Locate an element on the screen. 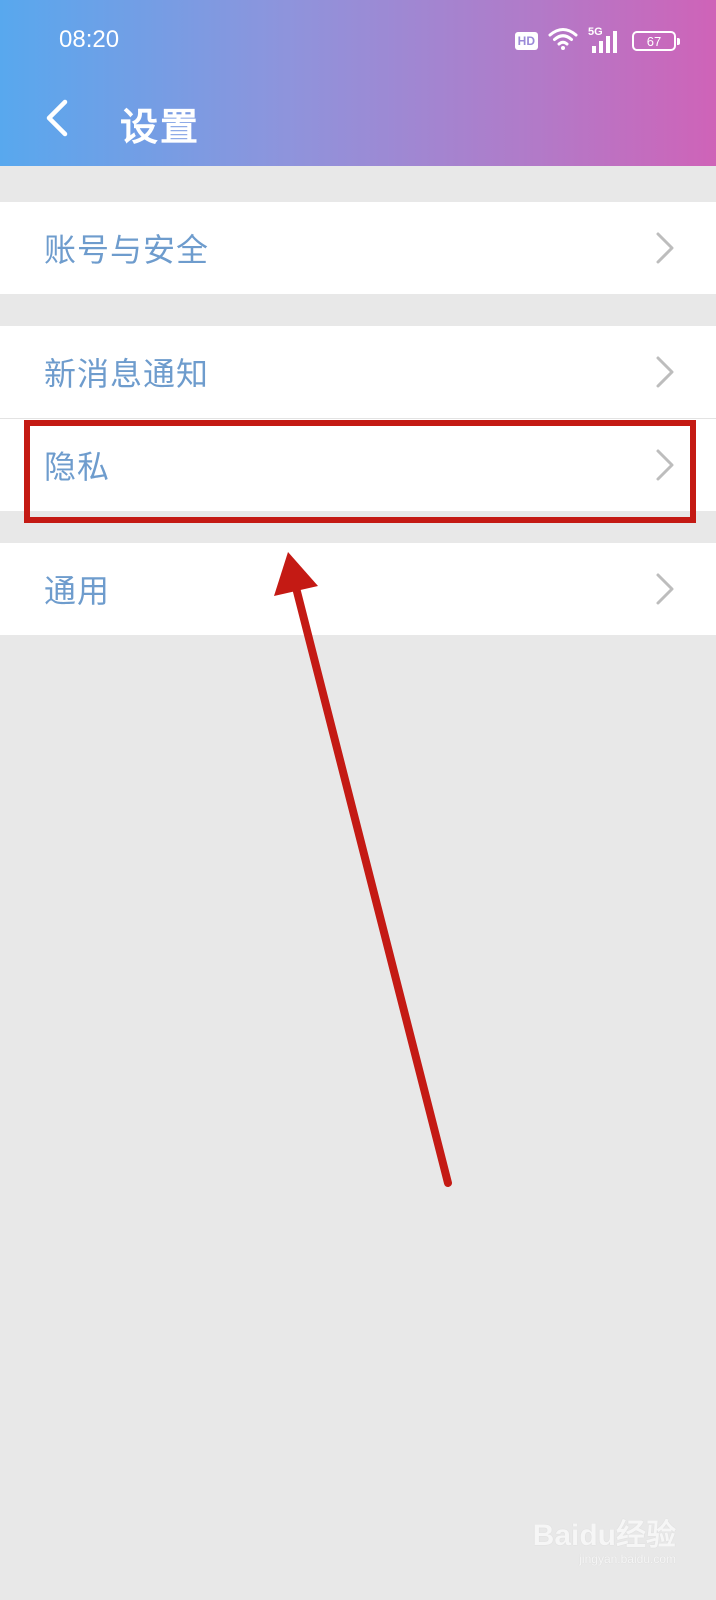 The width and height of the screenshot is (716, 1600). chevron-left-icon is located at coordinates (57, 118).